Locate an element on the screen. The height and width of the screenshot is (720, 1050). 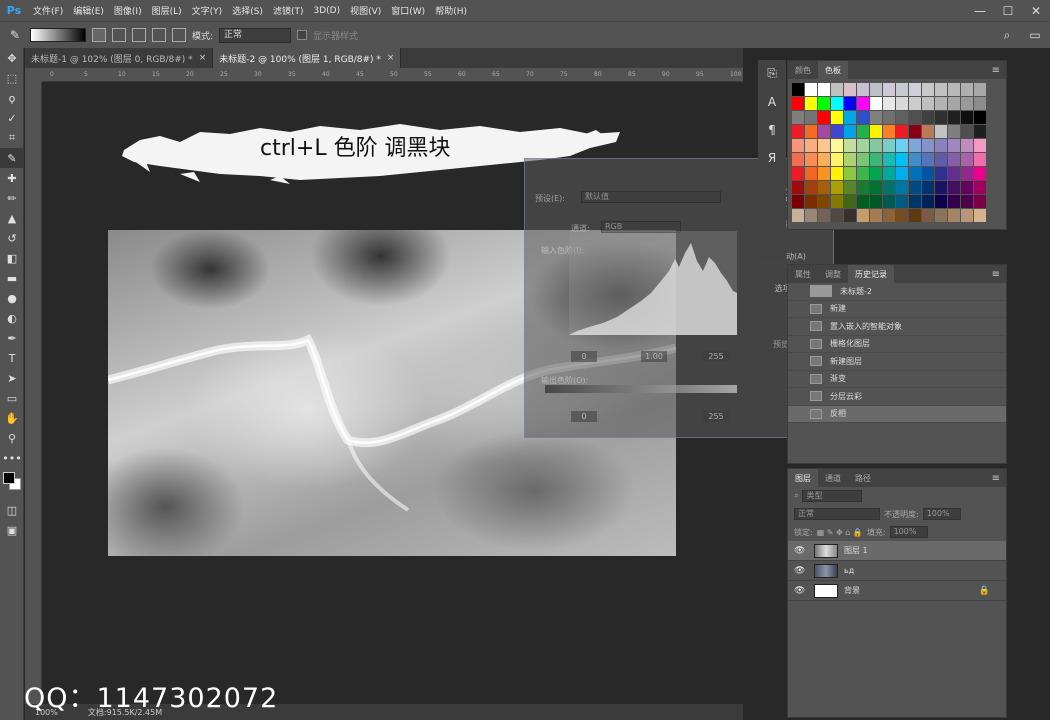
tab-adjustments: 调整 is located at coordinates (833, 274).